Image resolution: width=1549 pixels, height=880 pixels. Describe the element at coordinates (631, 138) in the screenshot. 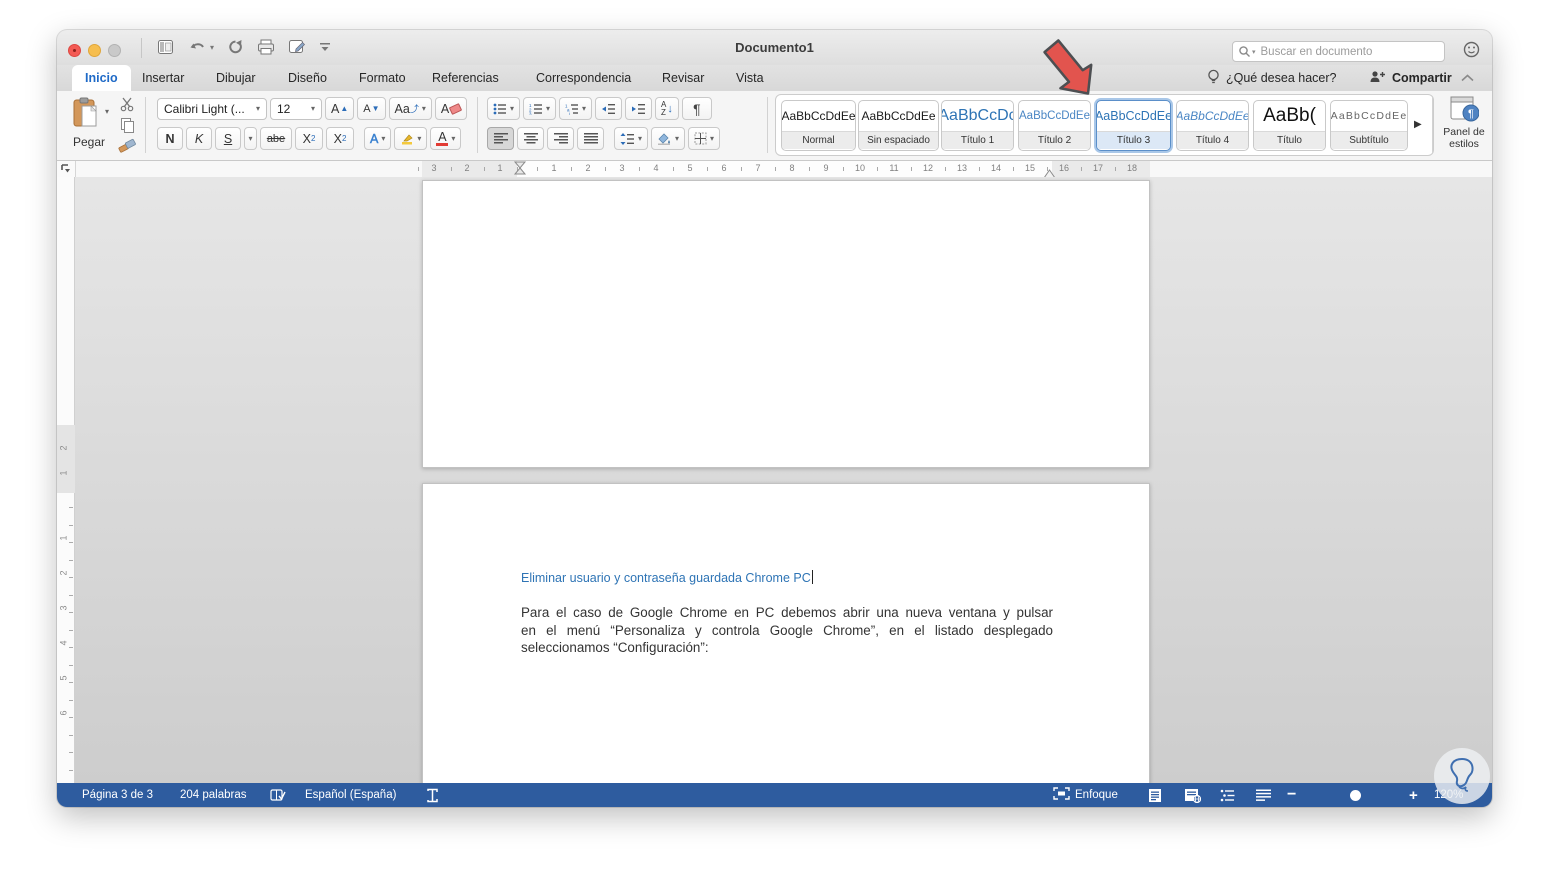

I see `line-spacing-button: ▾` at that location.